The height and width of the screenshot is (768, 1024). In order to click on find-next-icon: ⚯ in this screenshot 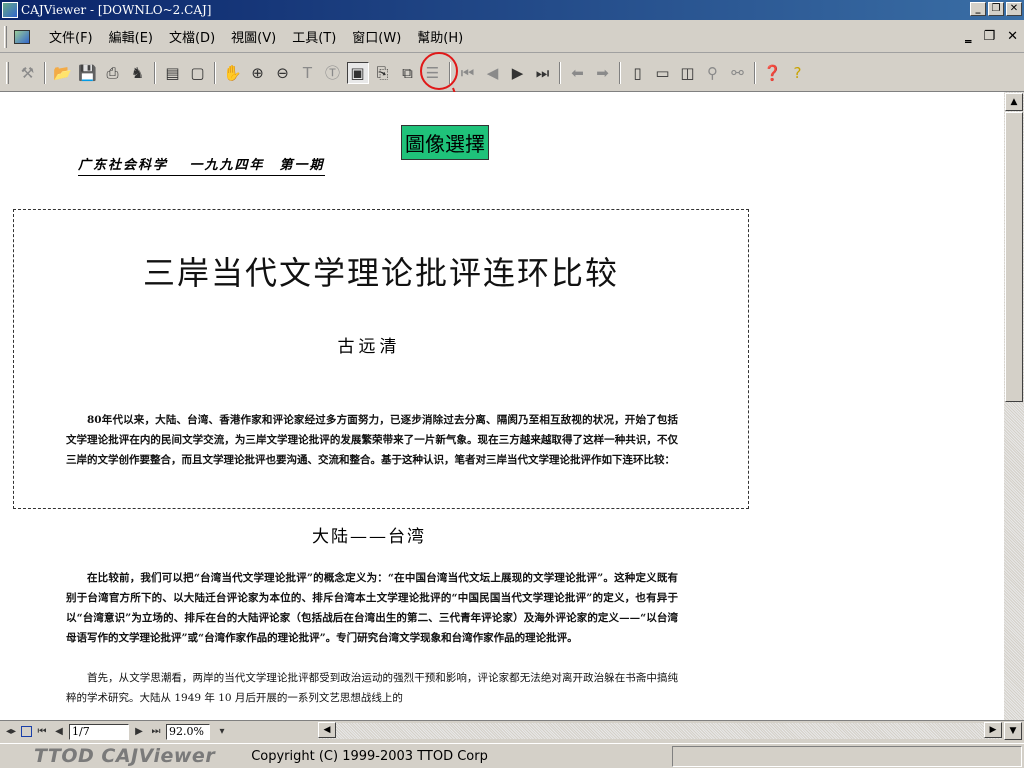, I will do `click(738, 73)`.